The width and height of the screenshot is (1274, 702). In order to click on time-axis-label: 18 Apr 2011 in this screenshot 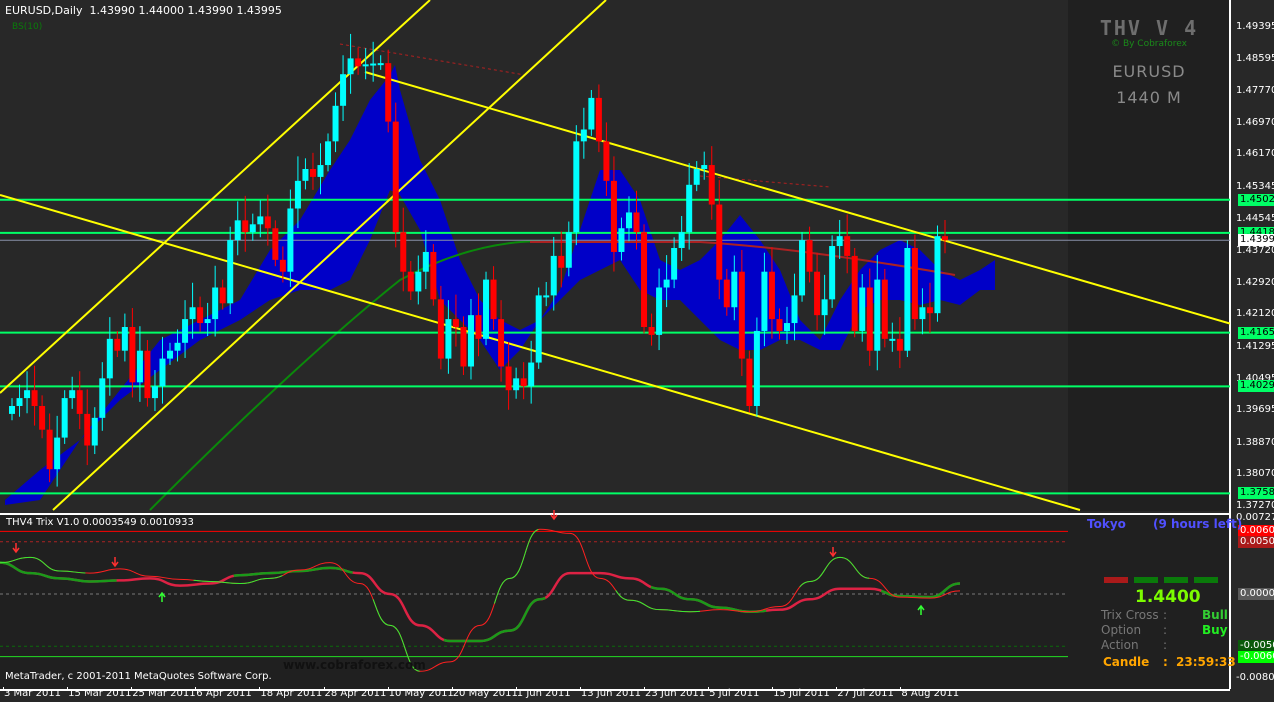, I will do `click(291, 693)`.